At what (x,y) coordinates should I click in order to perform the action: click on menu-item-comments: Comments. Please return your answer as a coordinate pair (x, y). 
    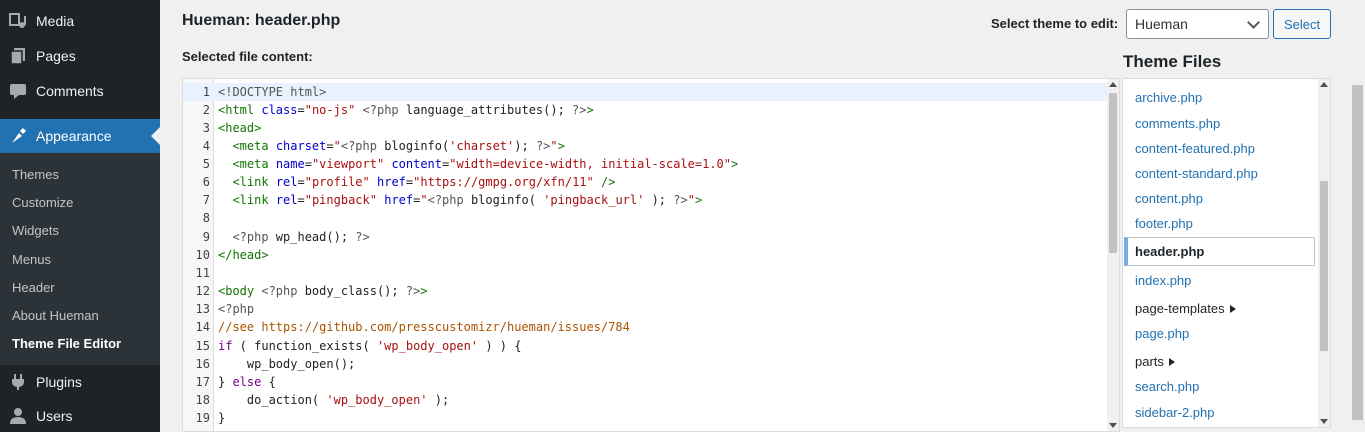
    Looking at the image, I should click on (80, 91).